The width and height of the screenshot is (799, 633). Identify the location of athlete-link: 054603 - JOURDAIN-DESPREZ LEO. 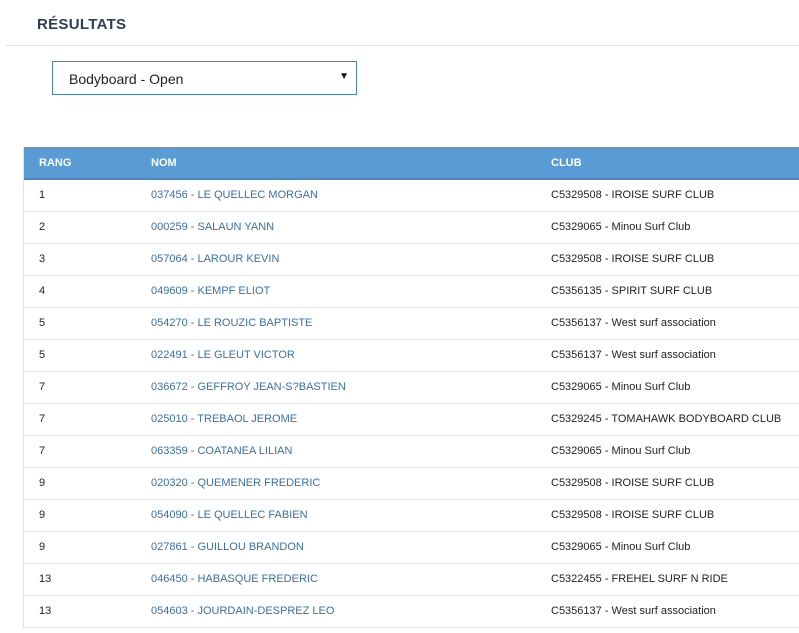
(242, 611).